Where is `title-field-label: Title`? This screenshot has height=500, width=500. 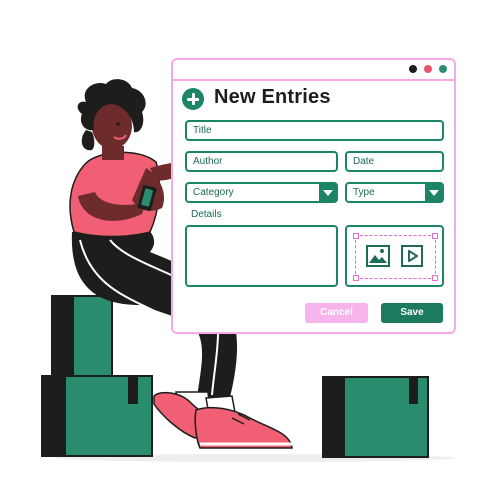
title-field-label: Title is located at coordinates (202, 130).